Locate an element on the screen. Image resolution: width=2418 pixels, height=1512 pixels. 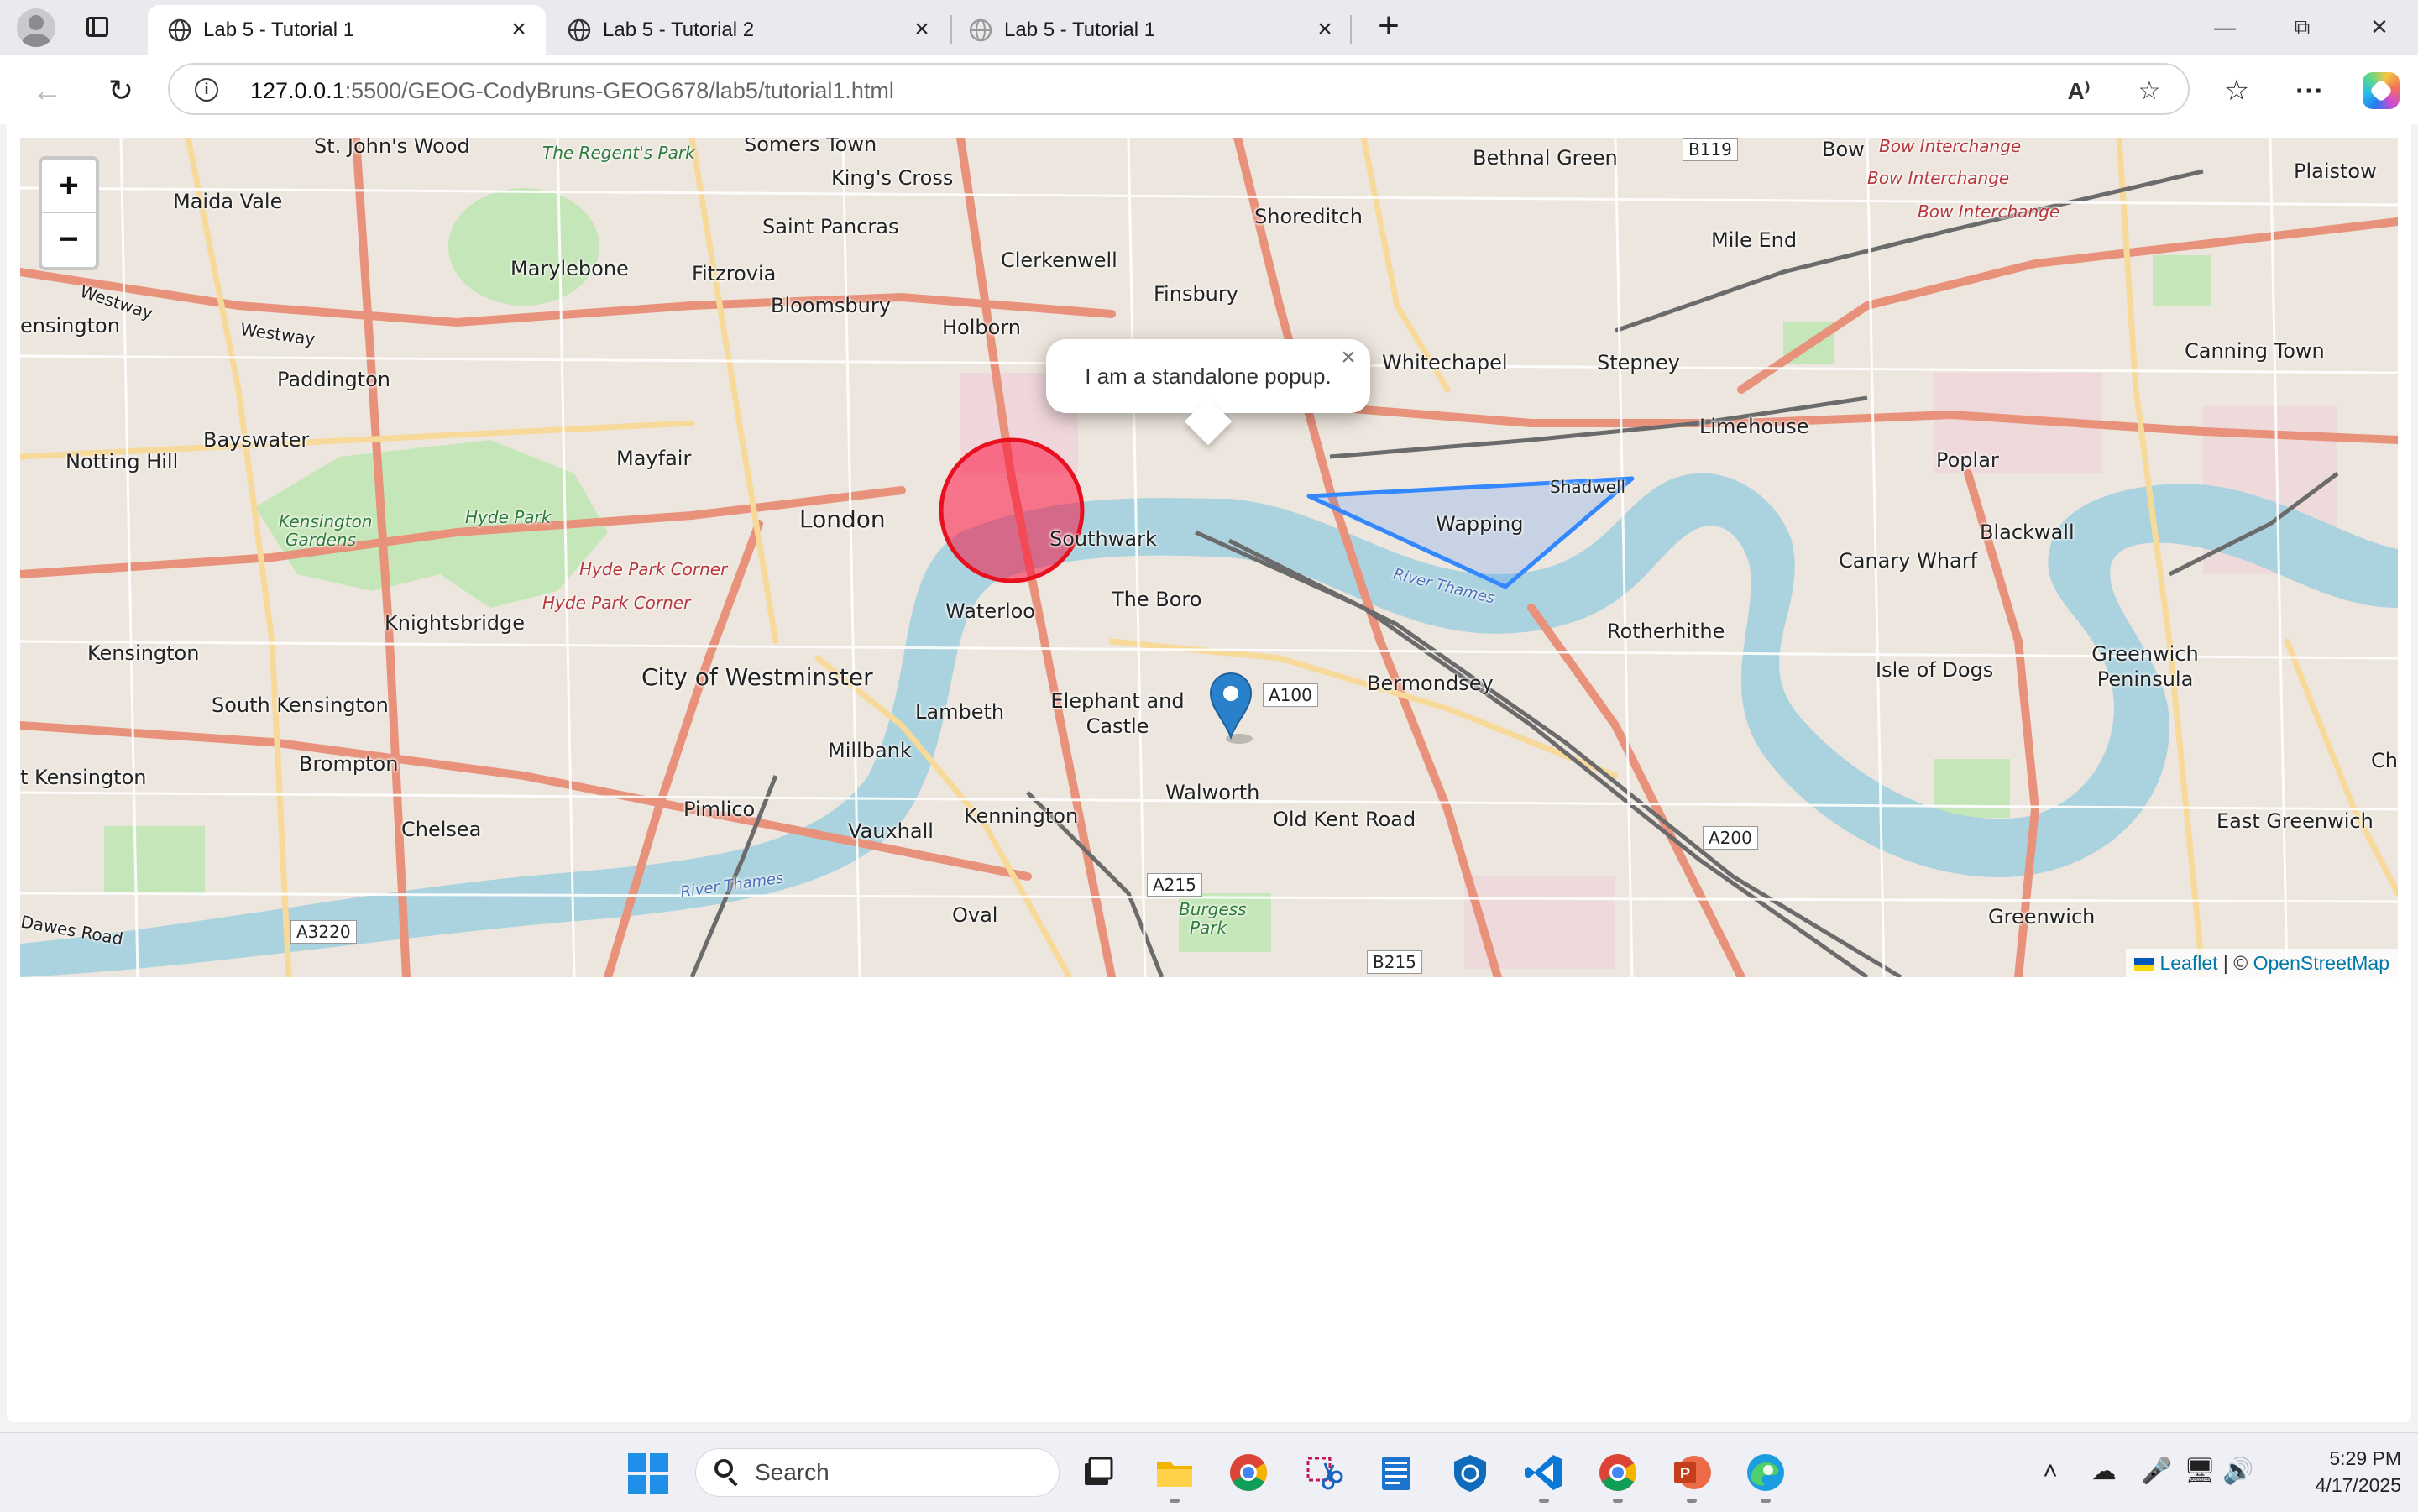
edge-icon is located at coordinates (1765, 1472).